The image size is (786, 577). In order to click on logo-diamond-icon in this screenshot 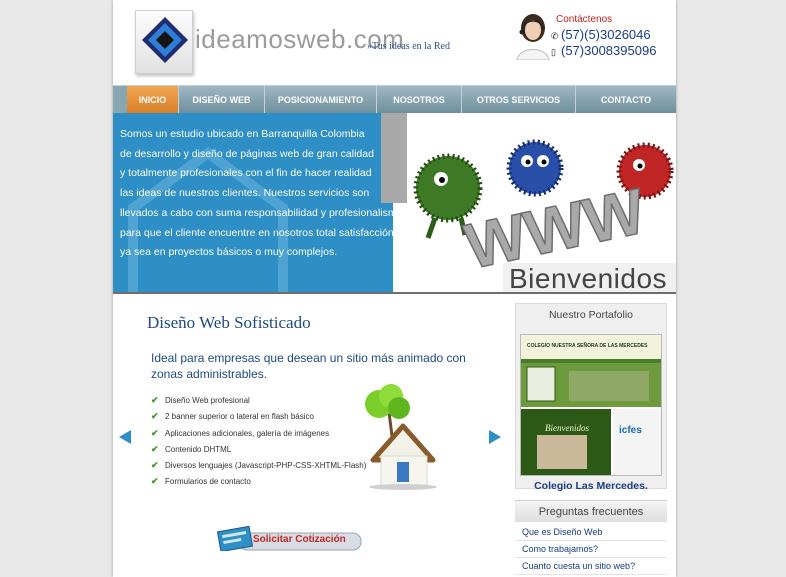, I will do `click(165, 40)`.